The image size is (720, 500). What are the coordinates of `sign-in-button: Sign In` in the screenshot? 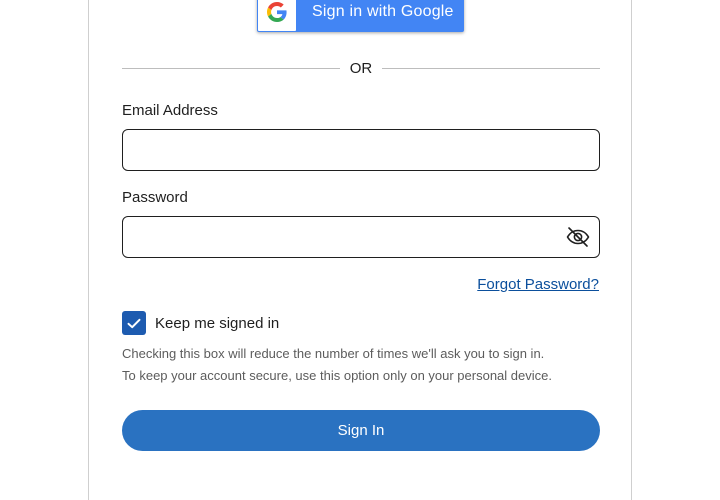 It's located at (361, 430).